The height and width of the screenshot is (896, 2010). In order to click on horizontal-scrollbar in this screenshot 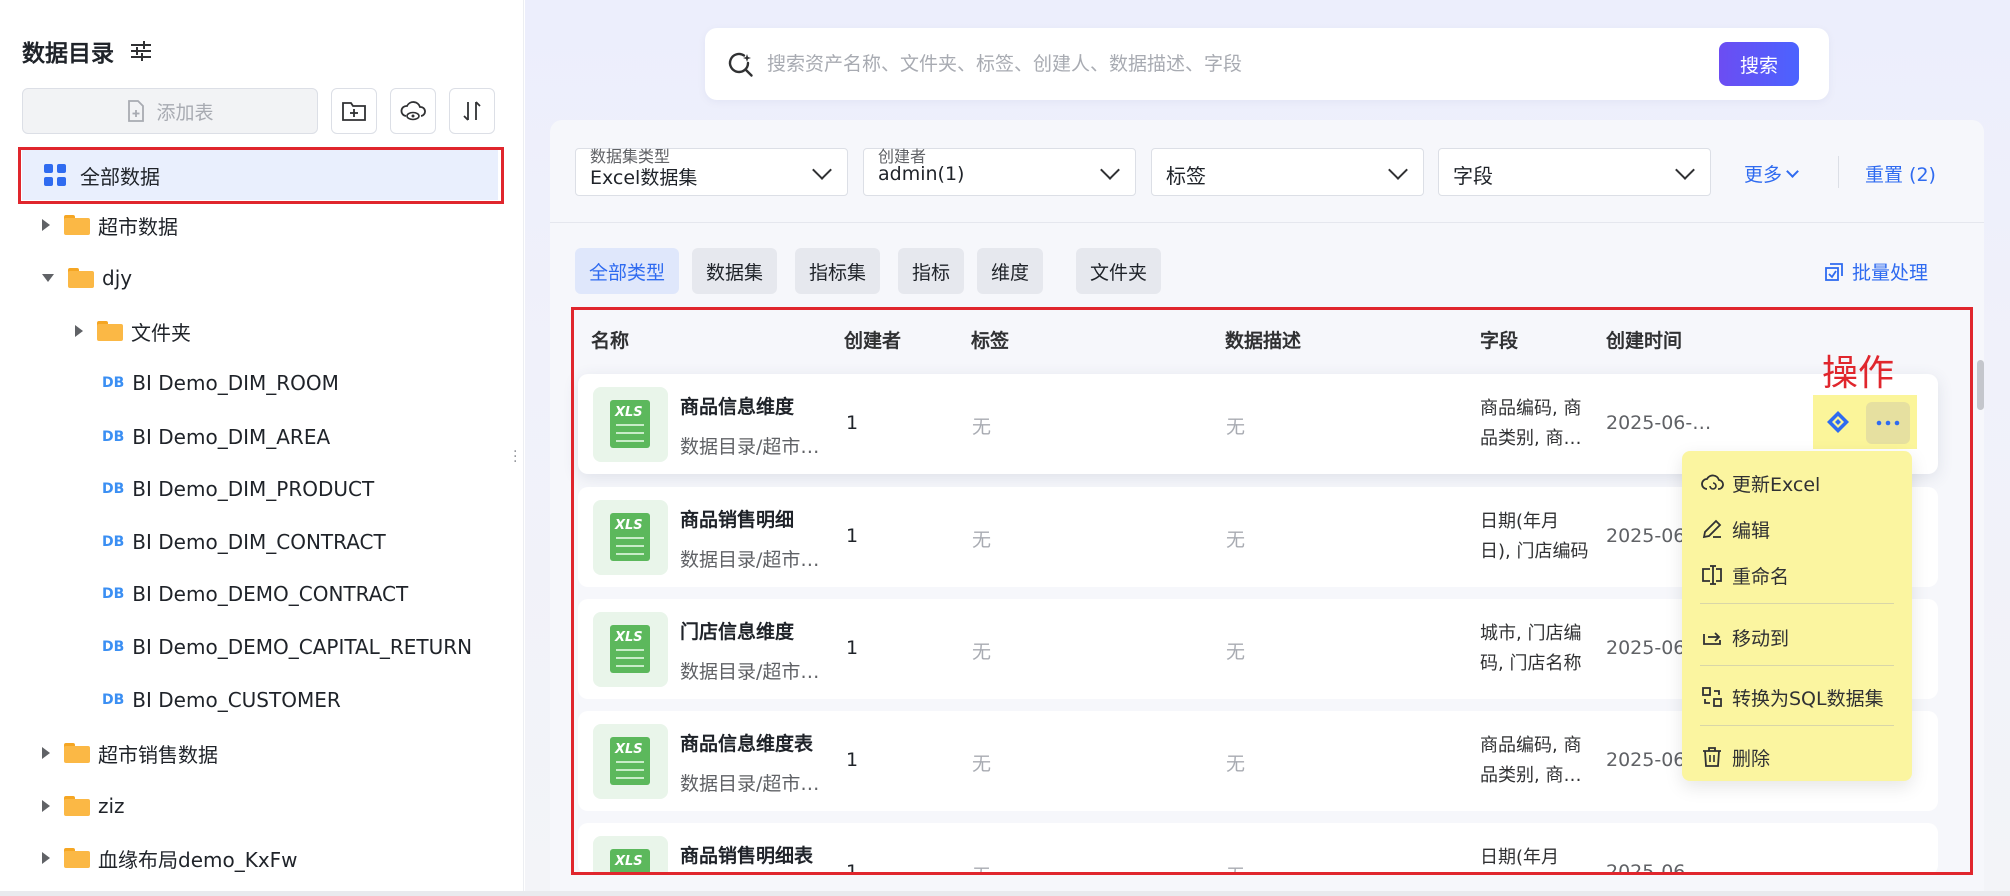, I will do `click(1005, 893)`.